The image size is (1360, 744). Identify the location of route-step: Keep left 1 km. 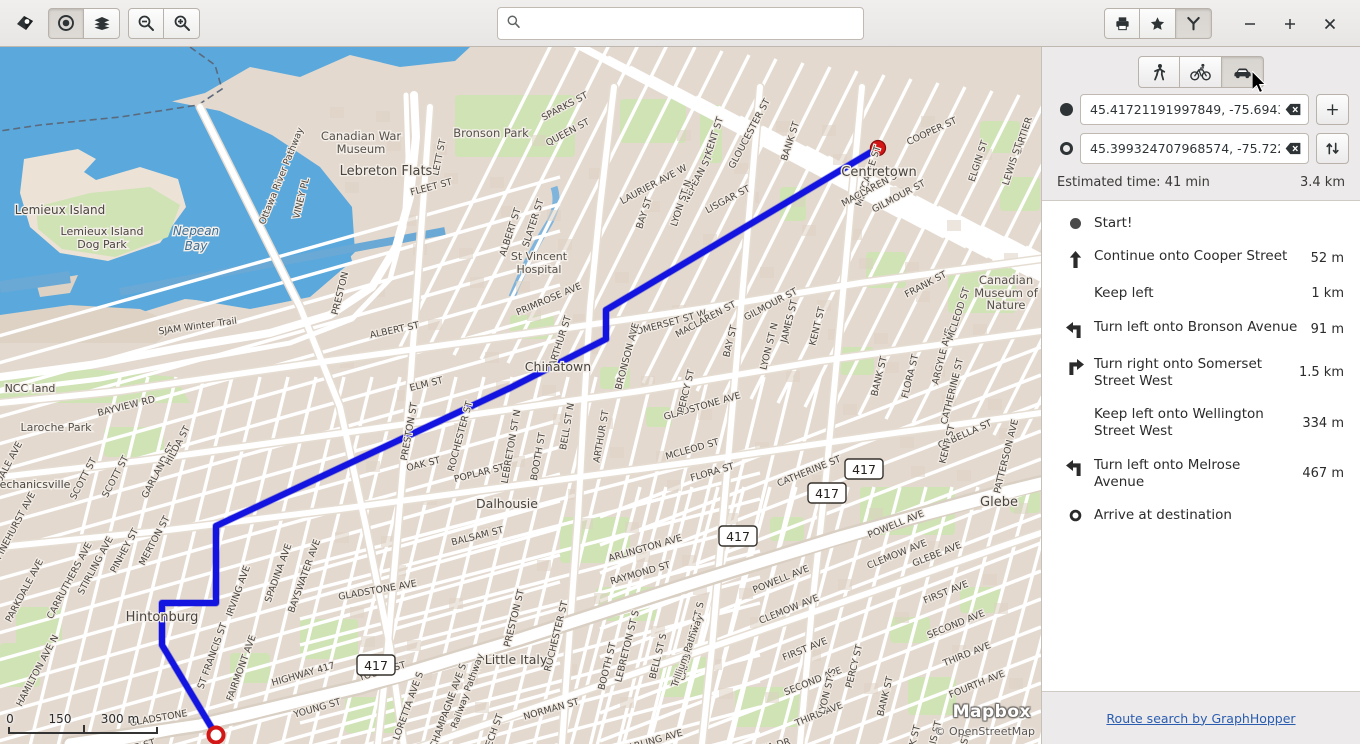
(1201, 293).